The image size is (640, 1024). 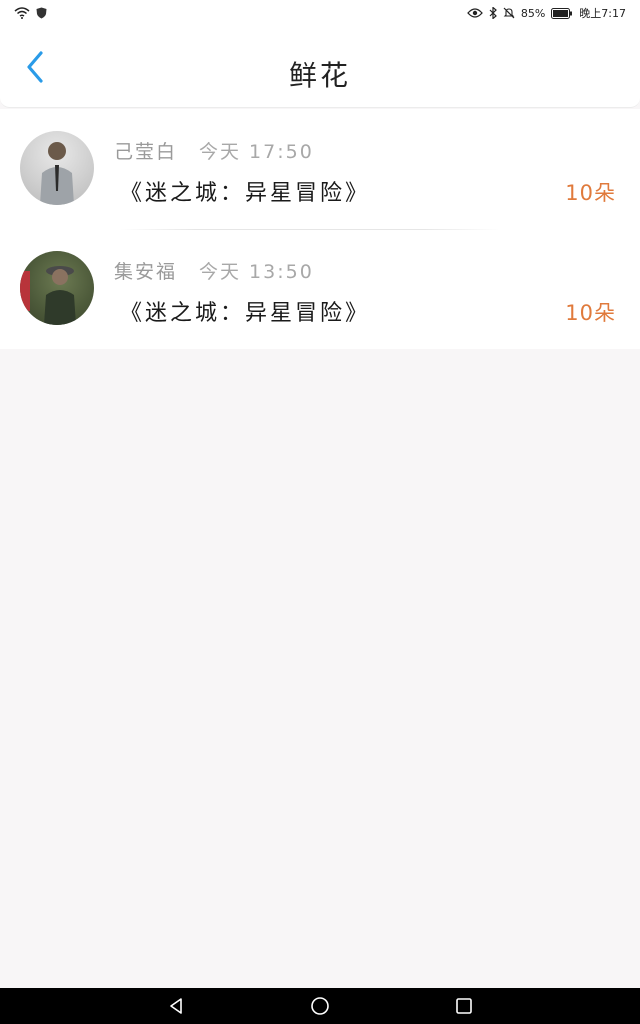 I want to click on sender-line: 己莹白 今天 17:50, so click(x=214, y=150).